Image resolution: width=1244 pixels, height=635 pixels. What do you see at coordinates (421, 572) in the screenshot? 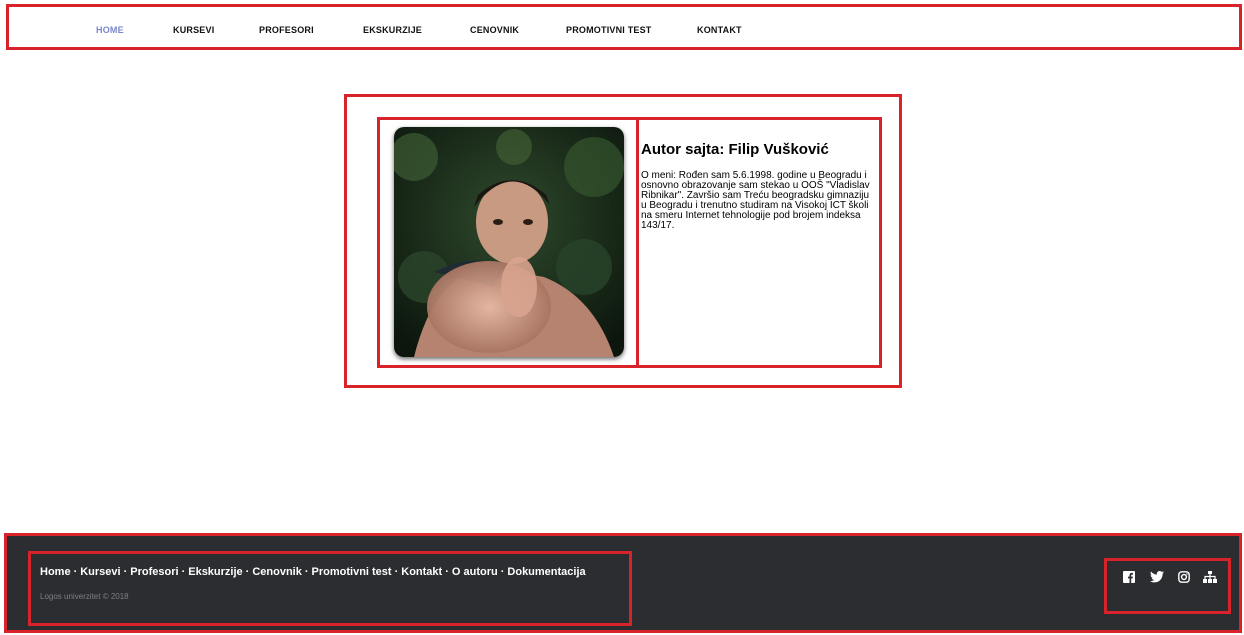
I see `footer-link-kontakt: Kontakt` at bounding box center [421, 572].